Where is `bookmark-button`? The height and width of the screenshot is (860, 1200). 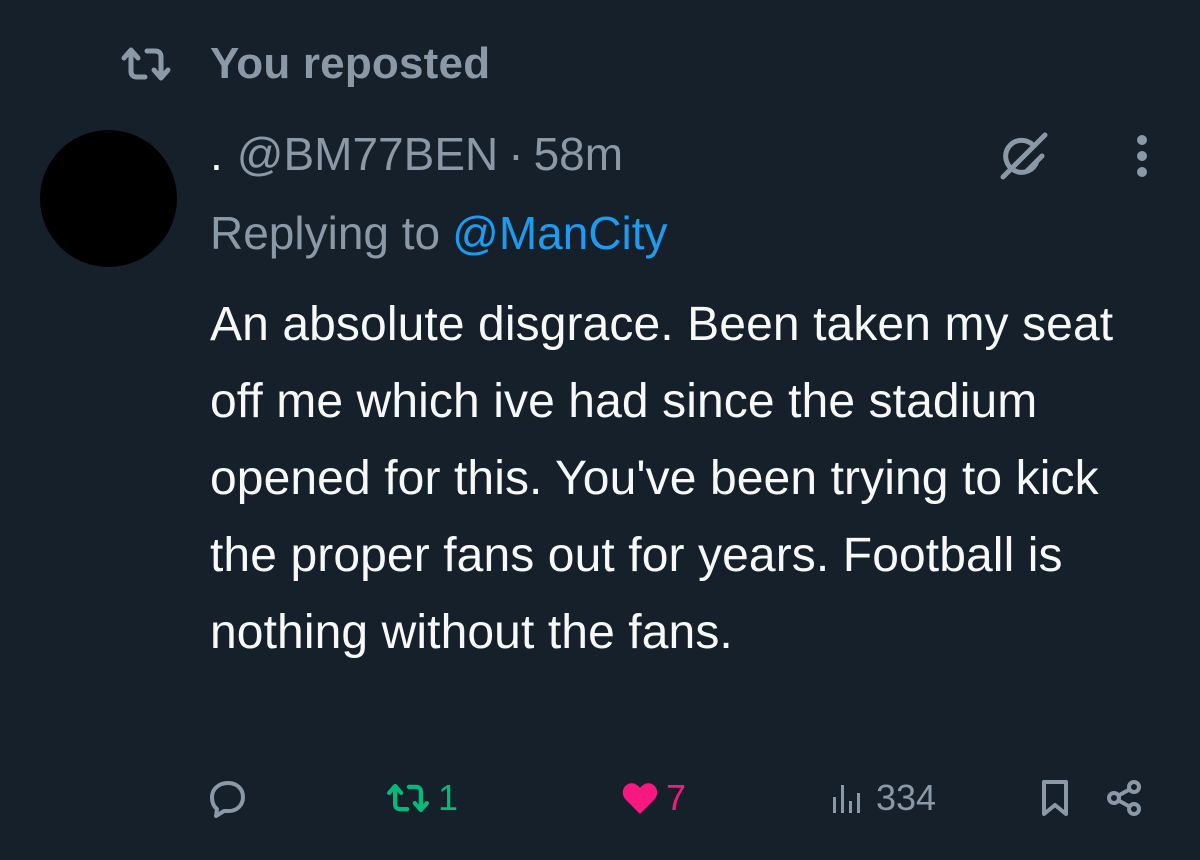 bookmark-button is located at coordinates (1055, 798).